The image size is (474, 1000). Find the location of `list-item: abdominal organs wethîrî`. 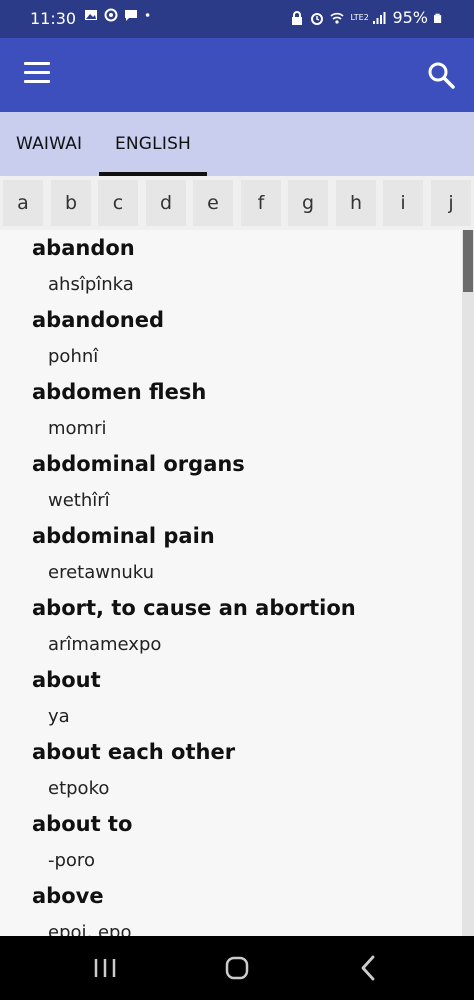

list-item: abdominal organs wethîrî is located at coordinates (231, 482).